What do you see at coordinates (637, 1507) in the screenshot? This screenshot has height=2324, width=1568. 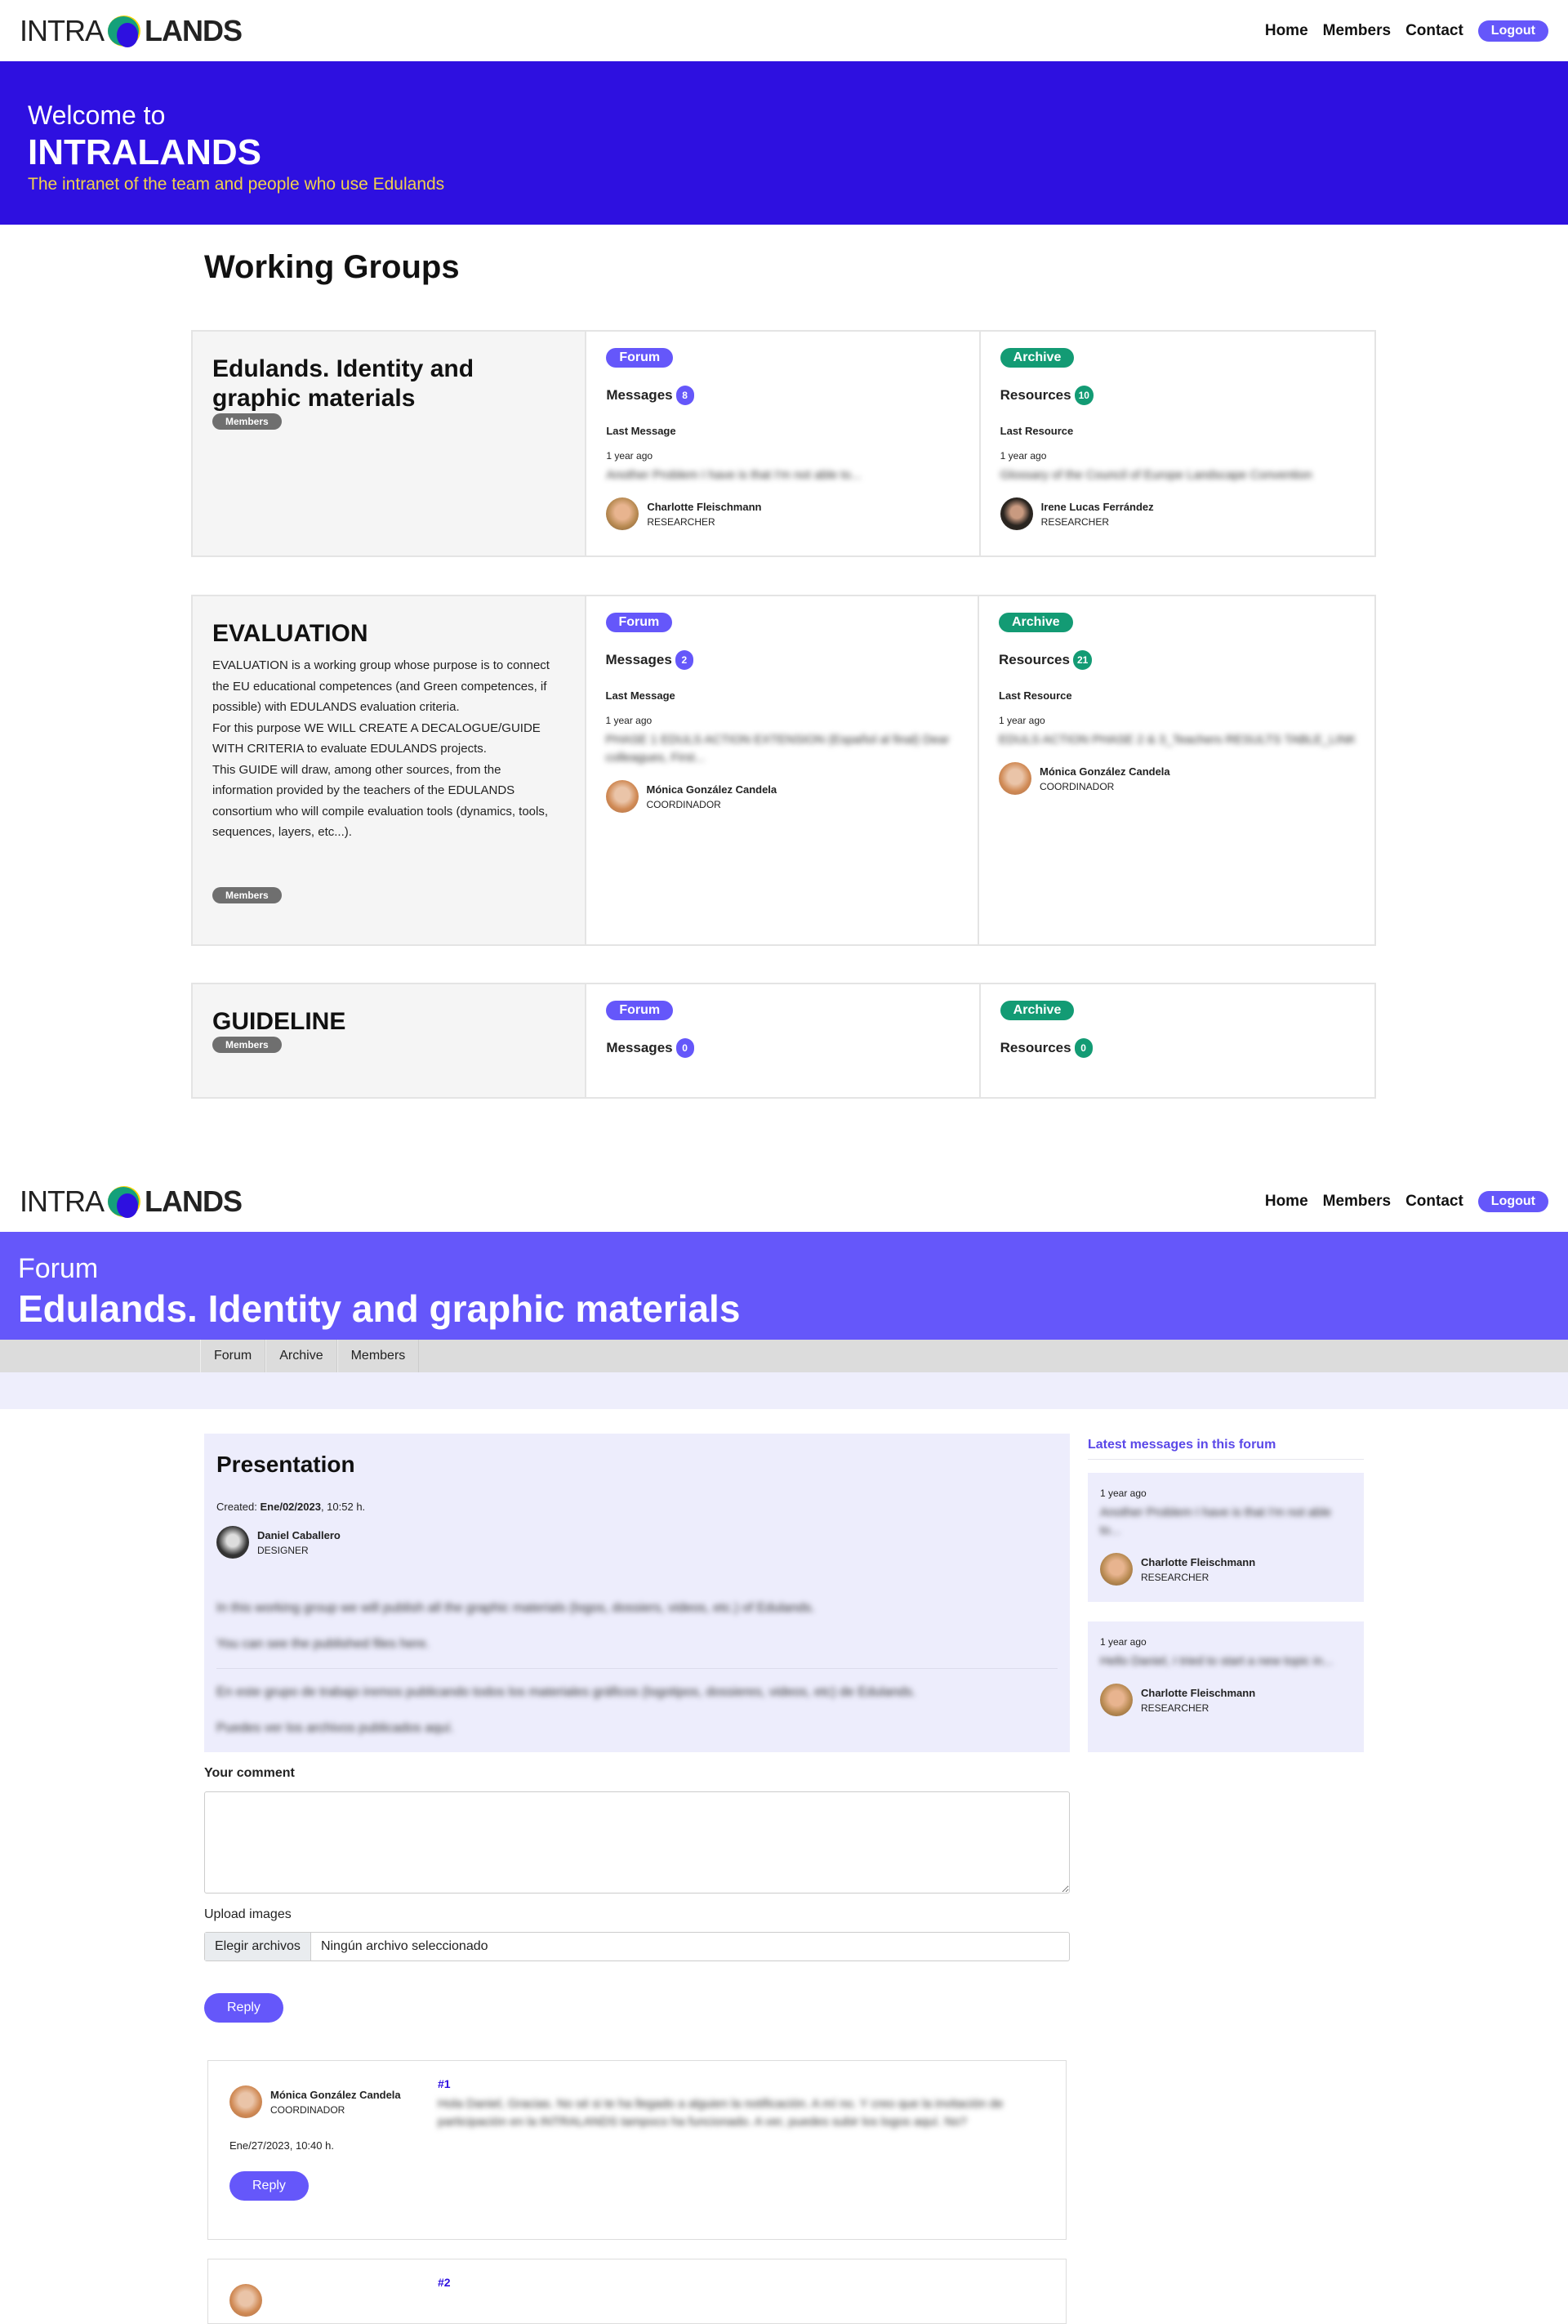 I see `post-created: Created: Ene/02/2023, 10:52 h.` at bounding box center [637, 1507].